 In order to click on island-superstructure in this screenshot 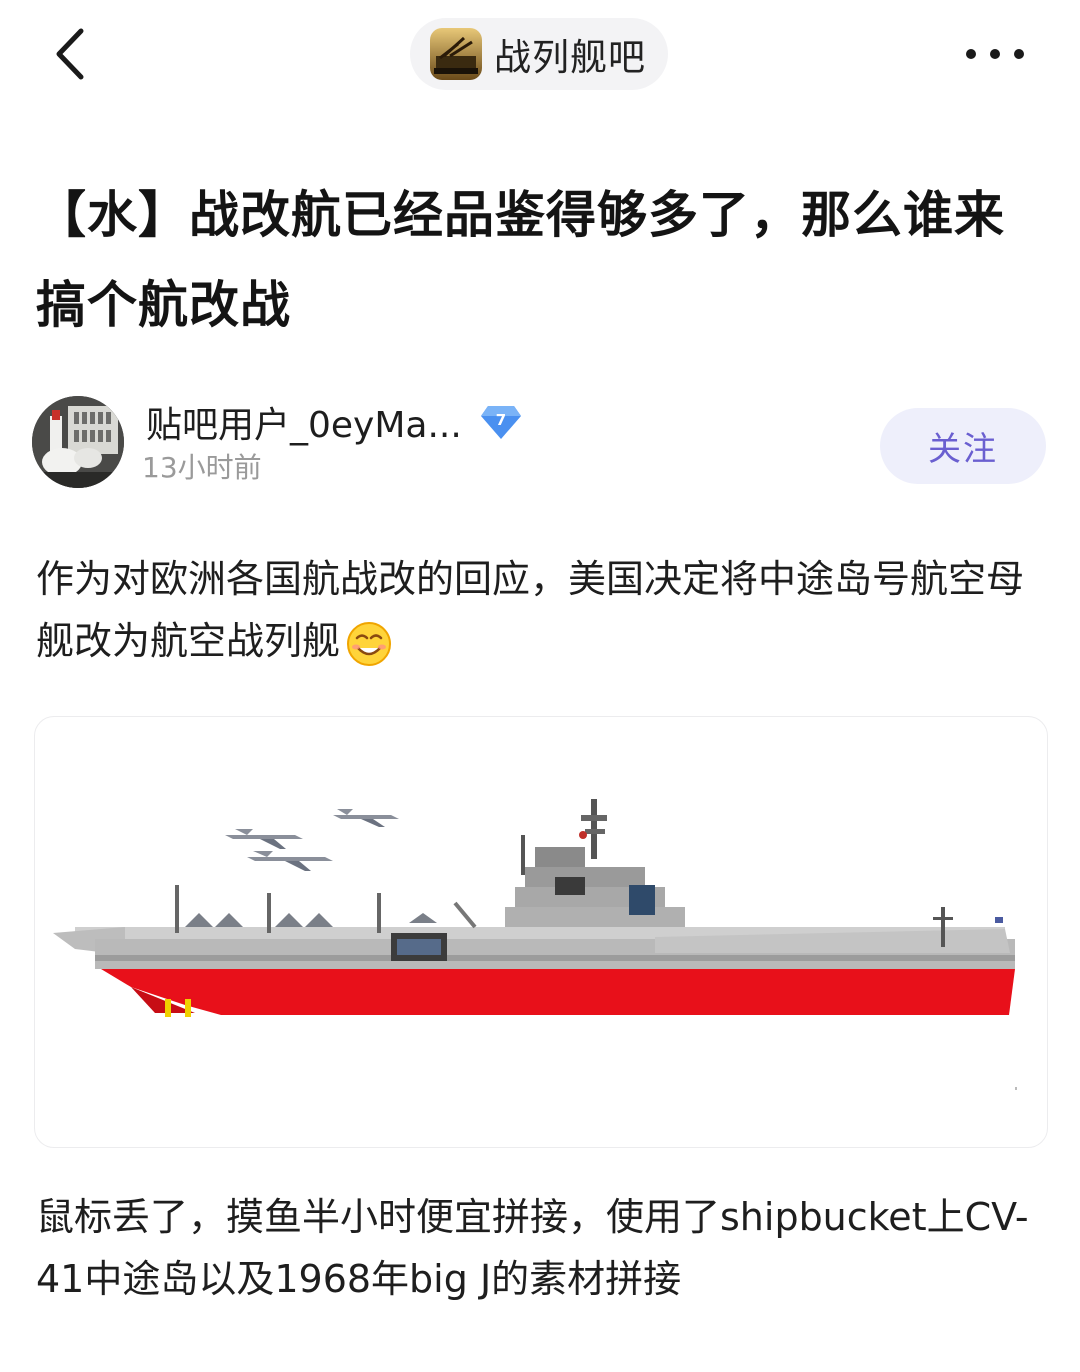, I will do `click(595, 868)`.